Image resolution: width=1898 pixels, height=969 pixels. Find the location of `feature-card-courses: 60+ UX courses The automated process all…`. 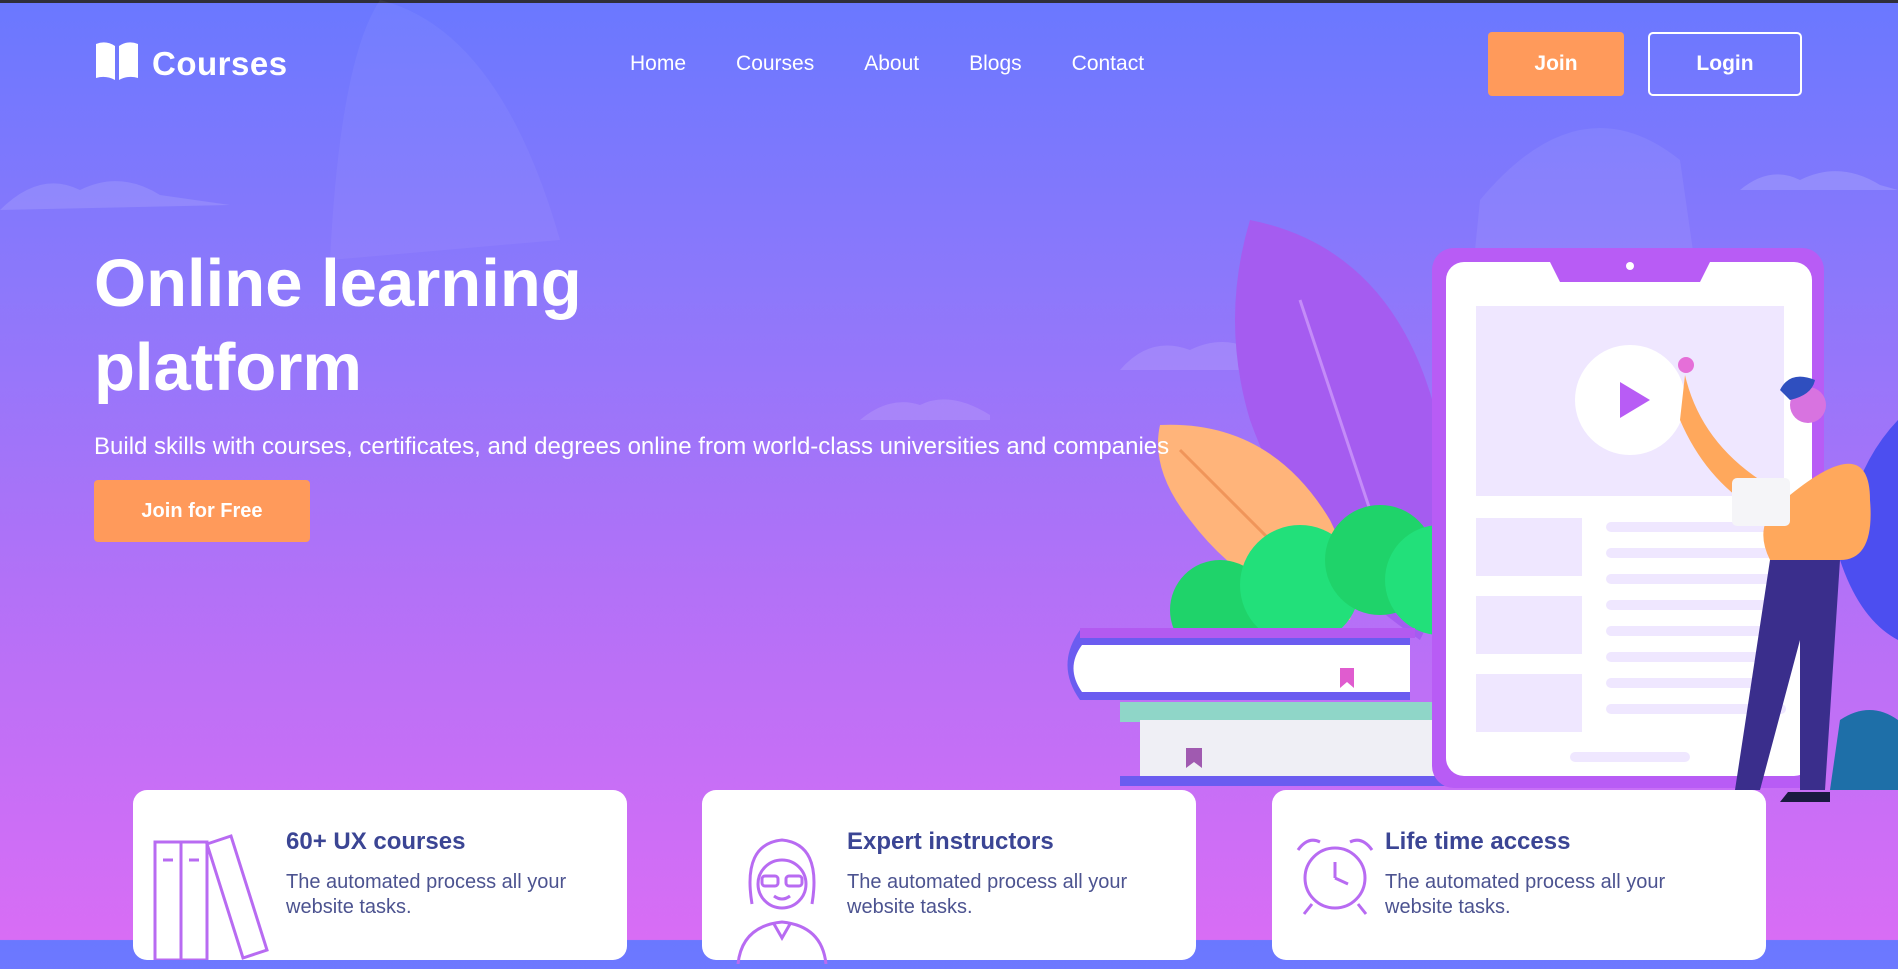

feature-card-courses: 60+ UX courses The automated process all… is located at coordinates (380, 876).